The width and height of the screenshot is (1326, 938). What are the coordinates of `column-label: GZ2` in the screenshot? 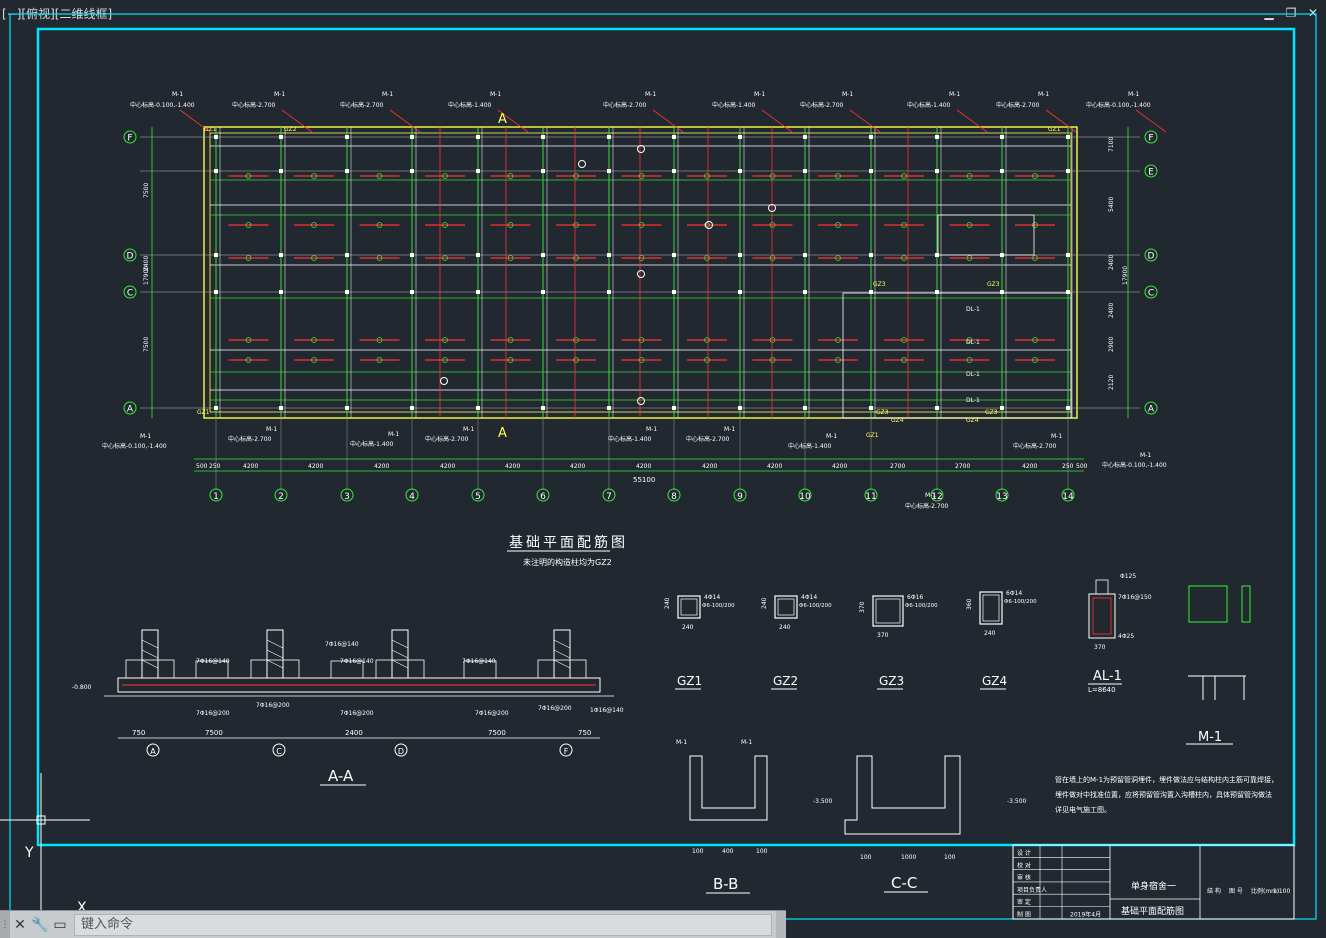 It's located at (290, 129).